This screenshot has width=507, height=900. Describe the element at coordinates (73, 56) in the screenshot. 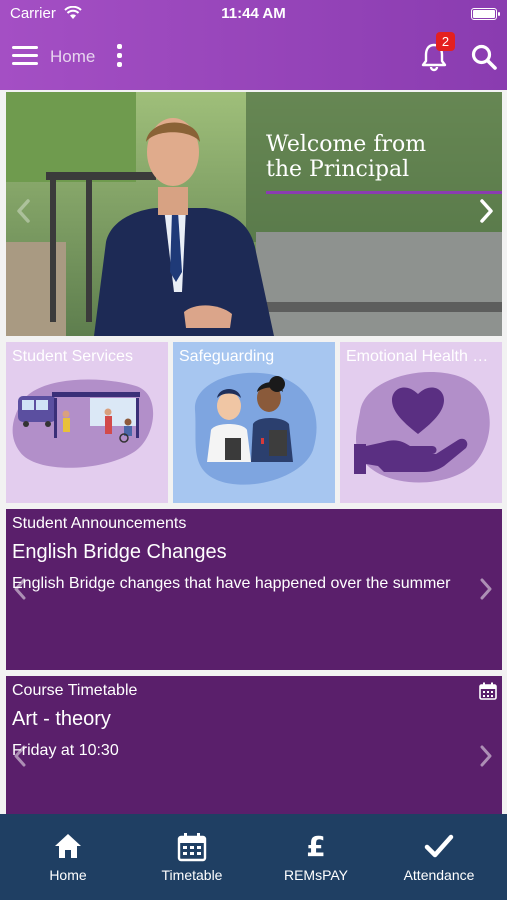

I see `page-title: Home` at that location.